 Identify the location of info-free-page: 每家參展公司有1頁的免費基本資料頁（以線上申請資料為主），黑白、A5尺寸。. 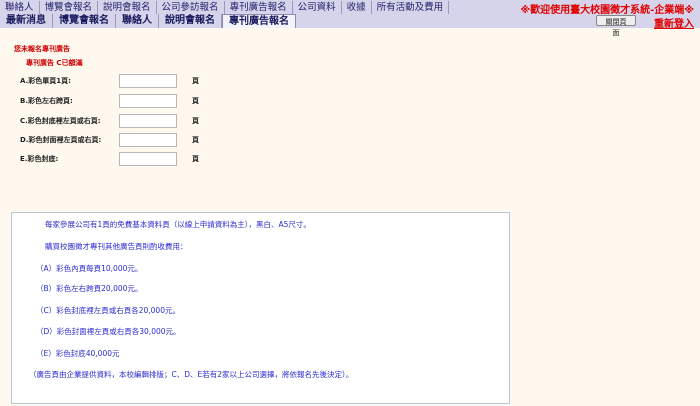
(178, 224).